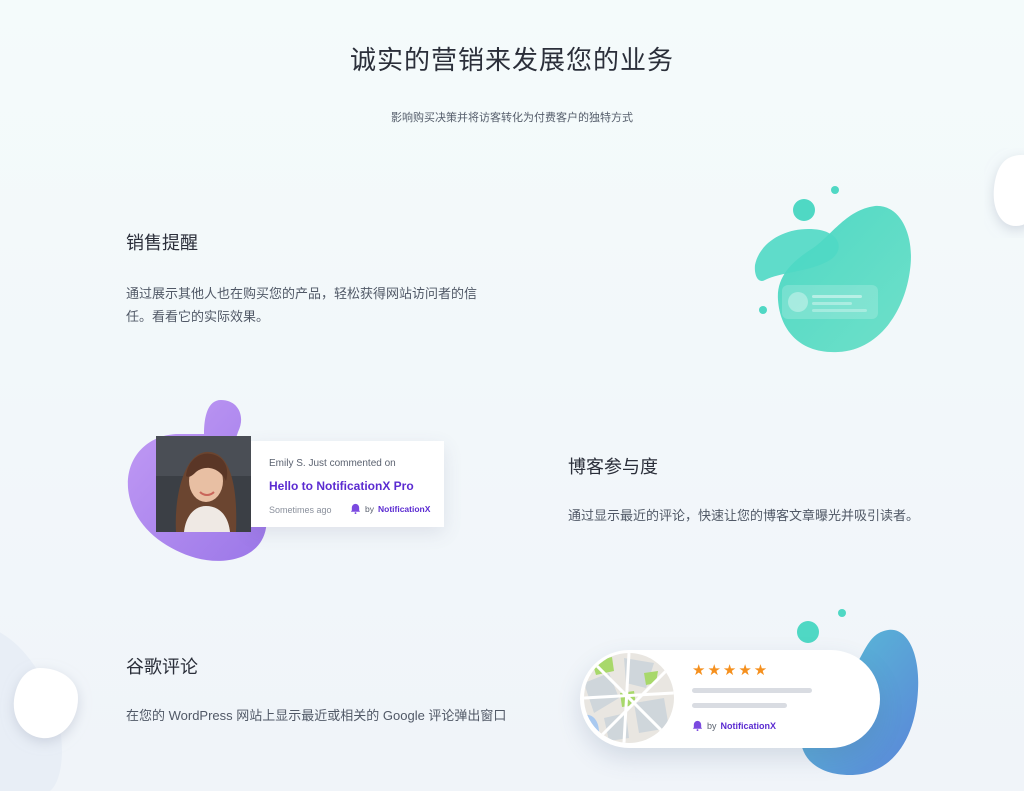 Image resolution: width=1024 pixels, height=791 pixels. What do you see at coordinates (39, 711) in the screenshot?
I see `decorative-blob-left` at bounding box center [39, 711].